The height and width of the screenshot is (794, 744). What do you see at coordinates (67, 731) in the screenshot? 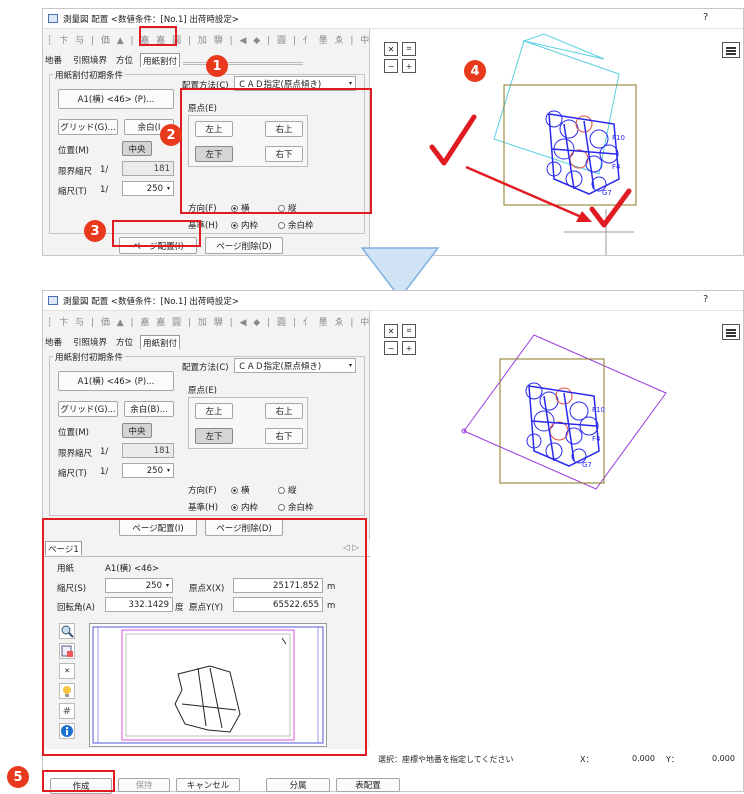
I see `info-icon` at bounding box center [67, 731].